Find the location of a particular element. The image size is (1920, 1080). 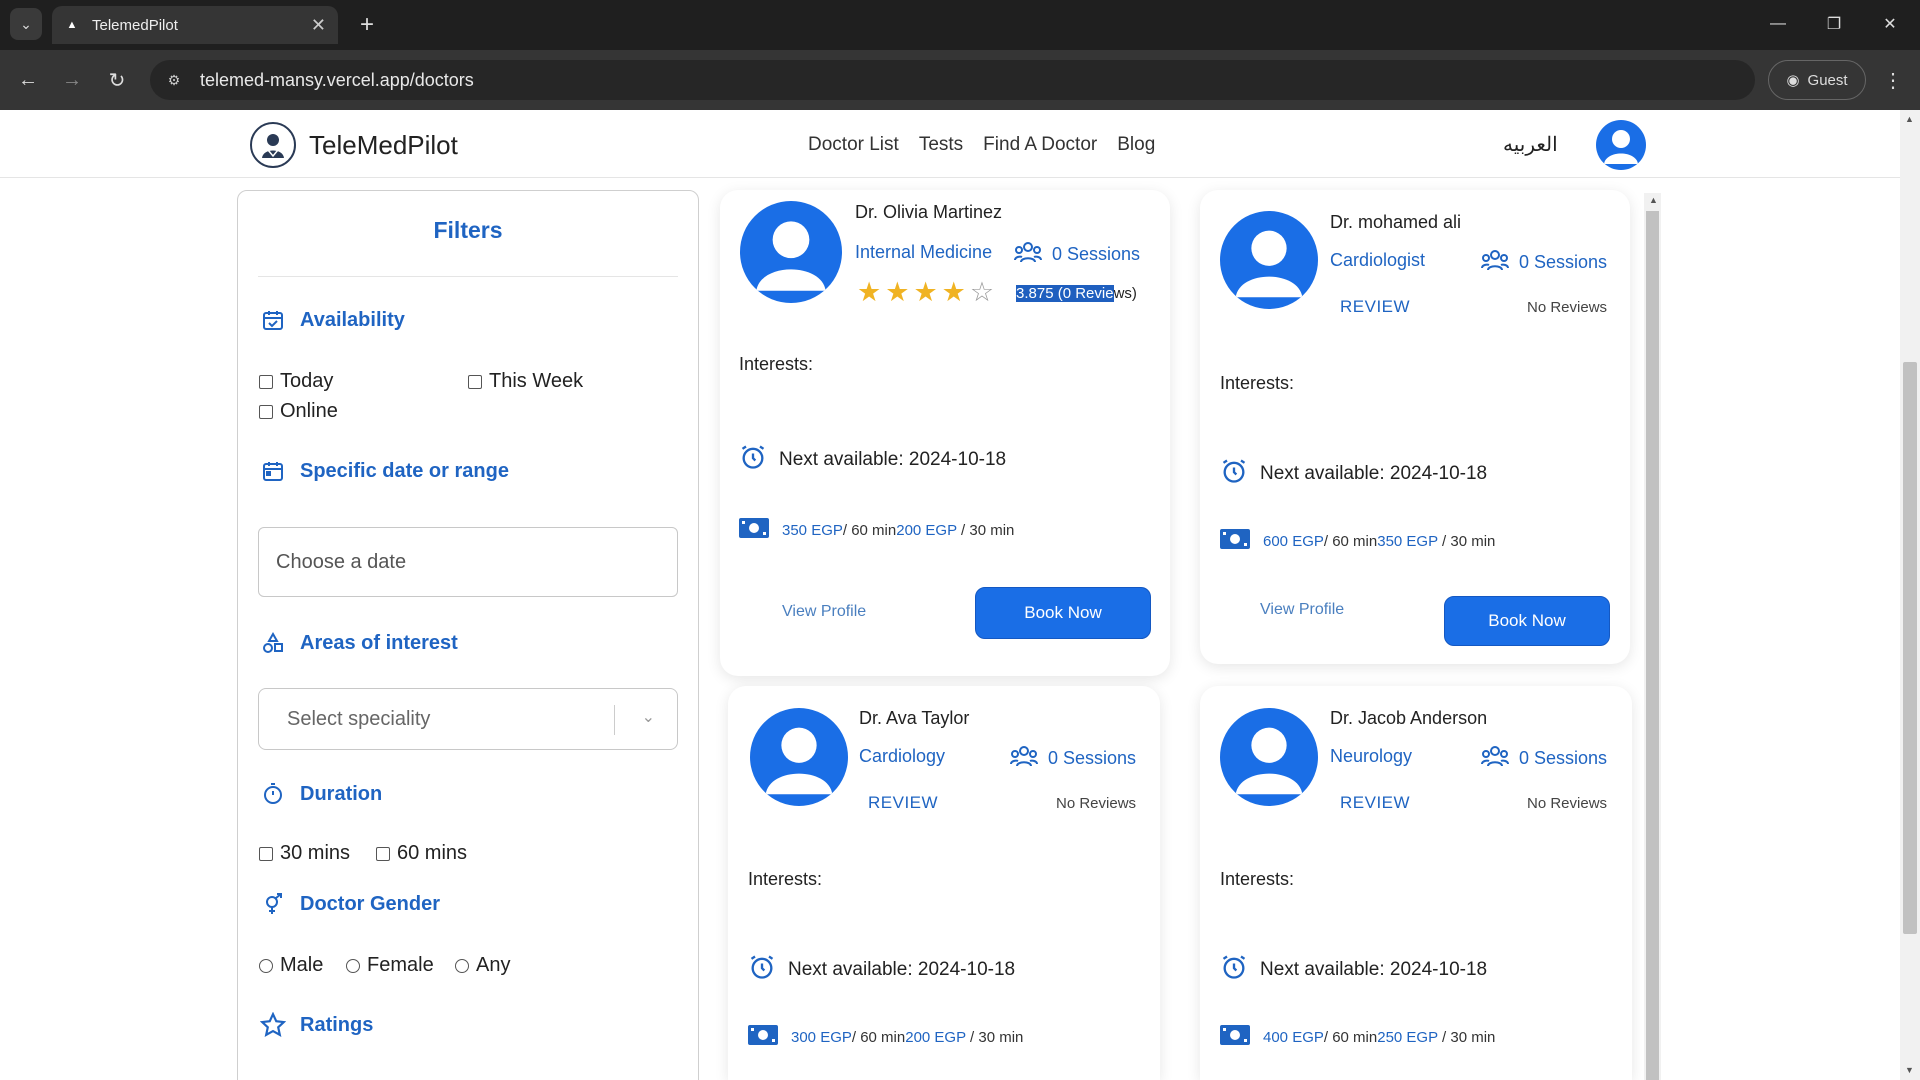

new-tab-button: + is located at coordinates (367, 25).